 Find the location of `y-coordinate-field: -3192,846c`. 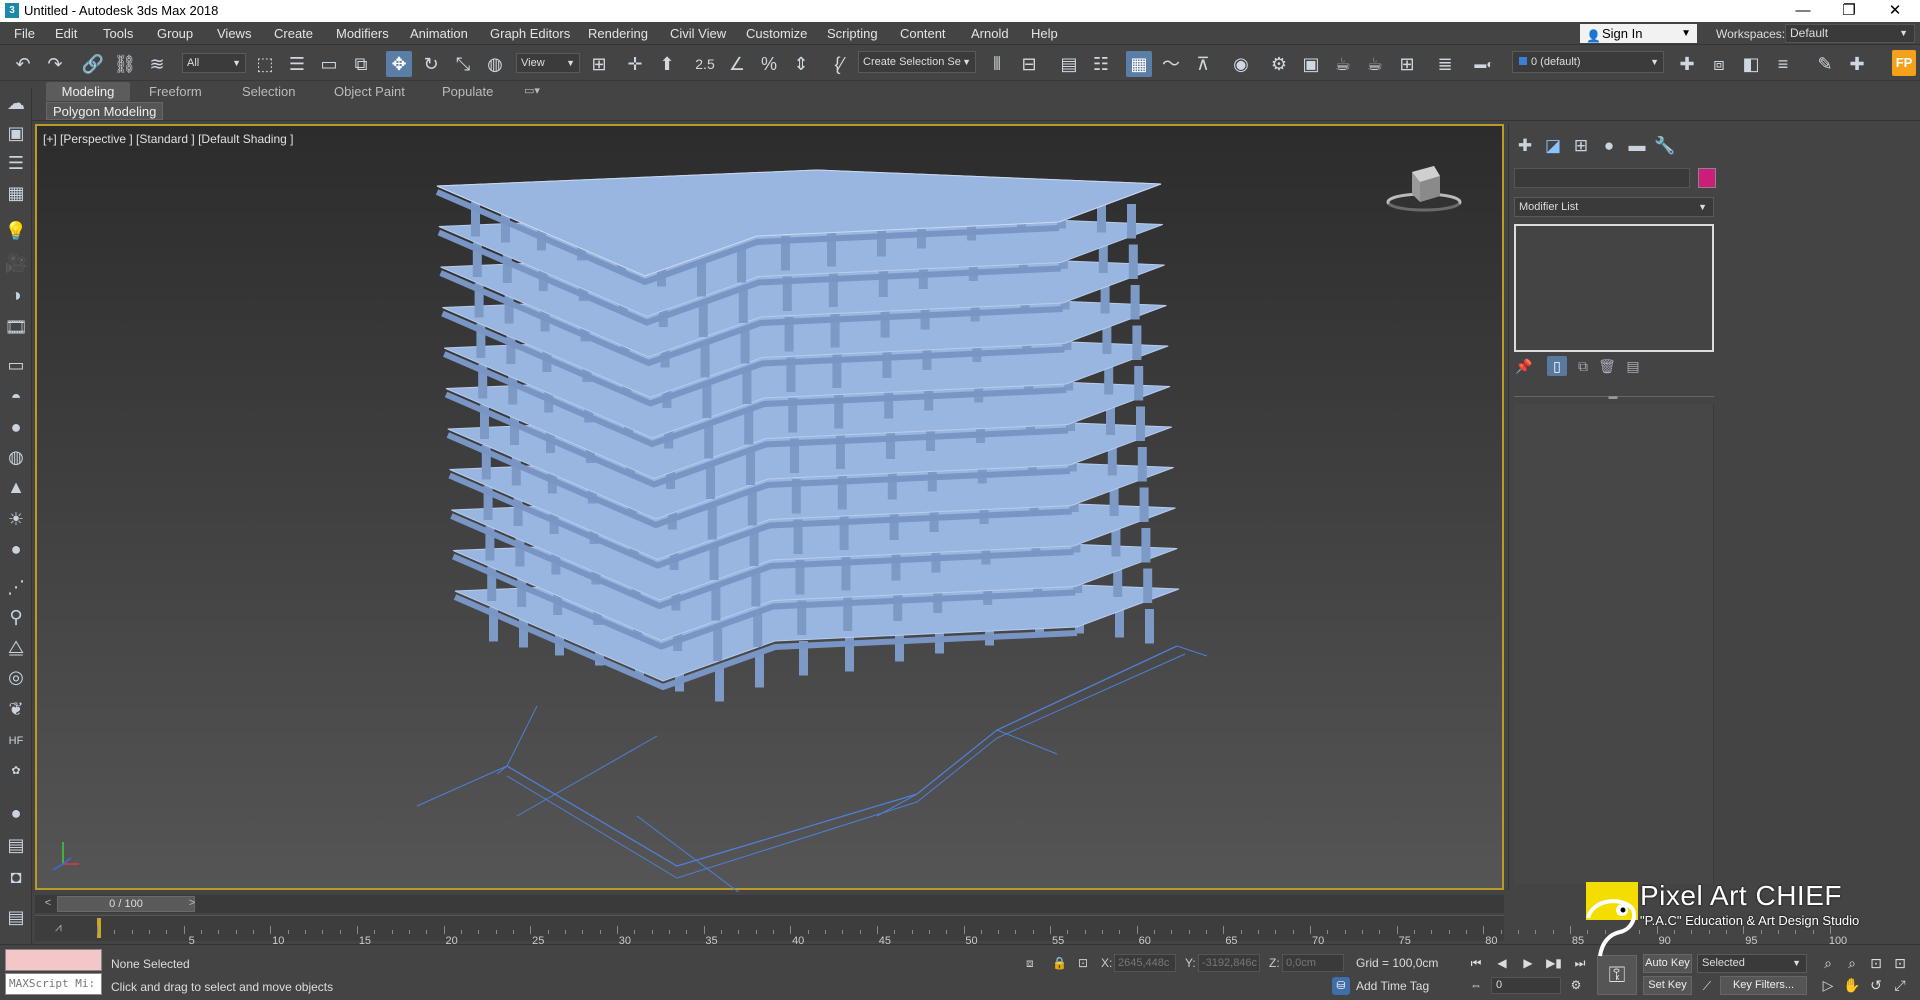

y-coordinate-field: -3192,846c is located at coordinates (1229, 963).